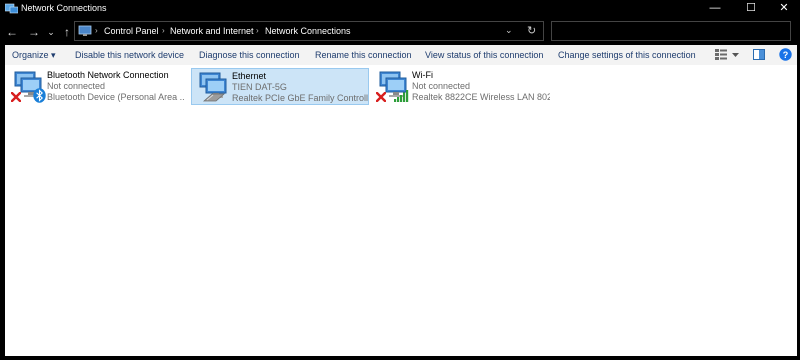 The width and height of the screenshot is (800, 360). I want to click on connection-name: Bluetooth Network Connection, so click(108, 75).